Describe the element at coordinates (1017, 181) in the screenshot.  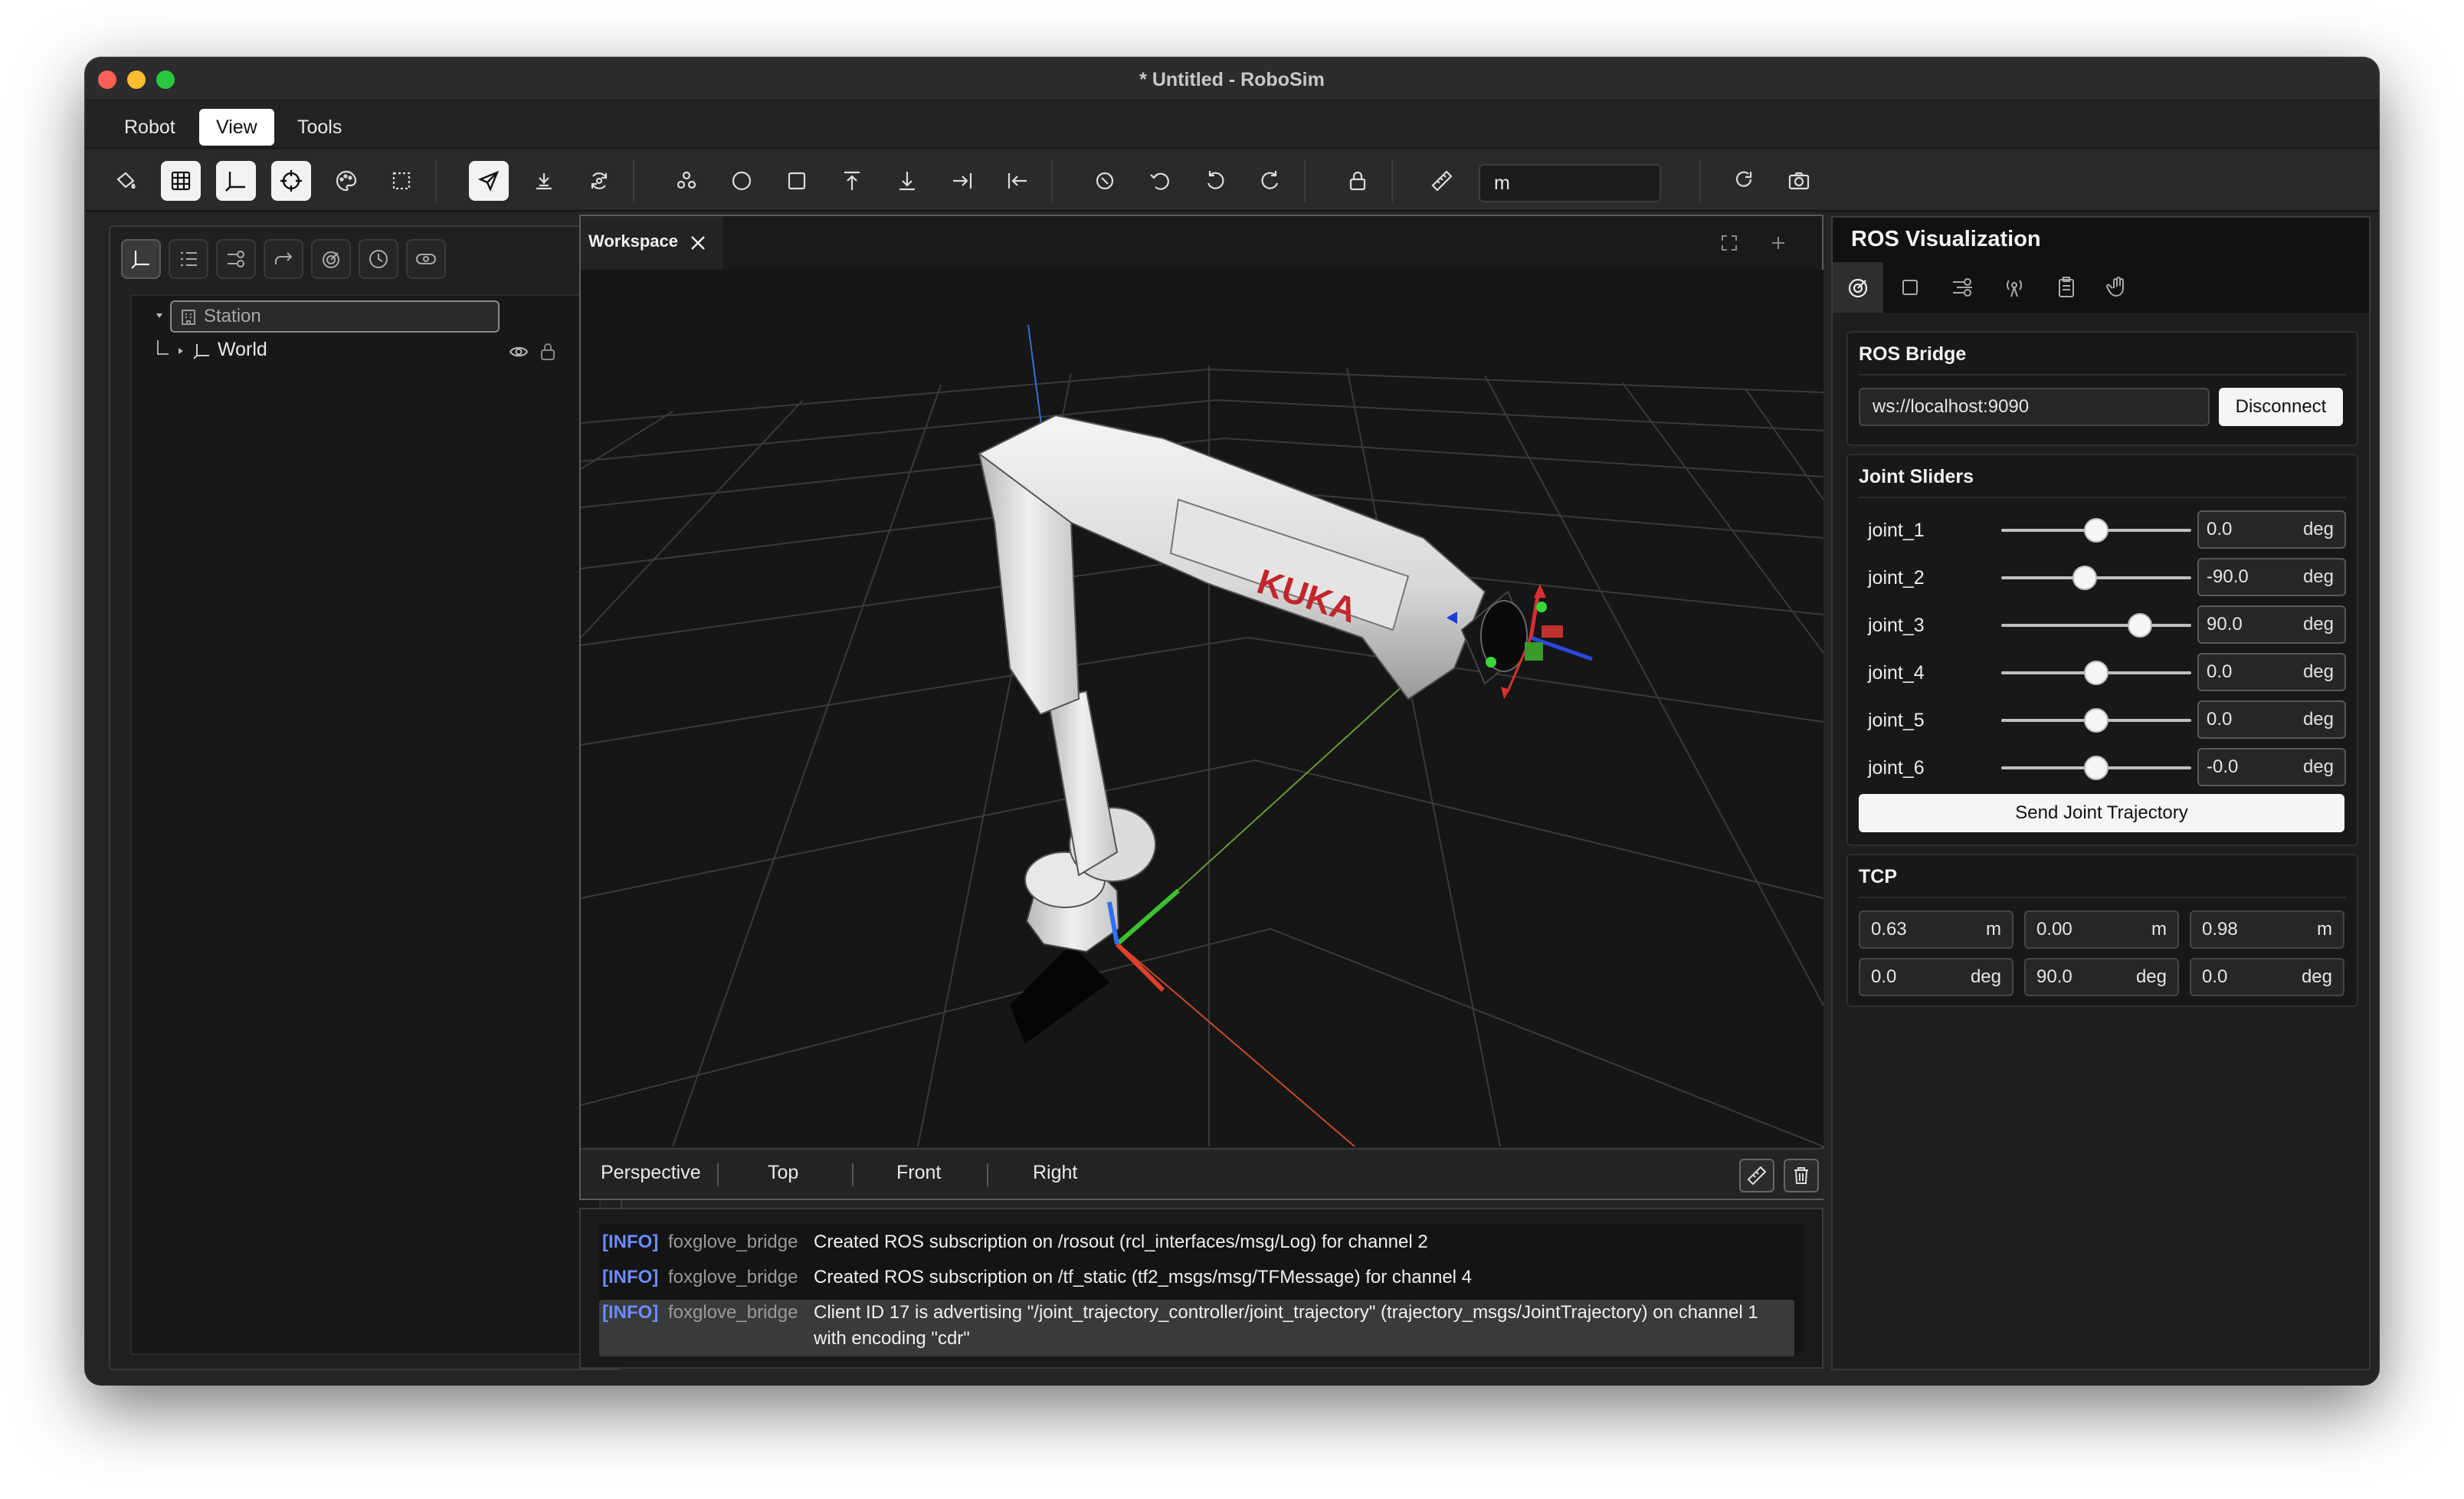
I see `align-left-icon` at that location.